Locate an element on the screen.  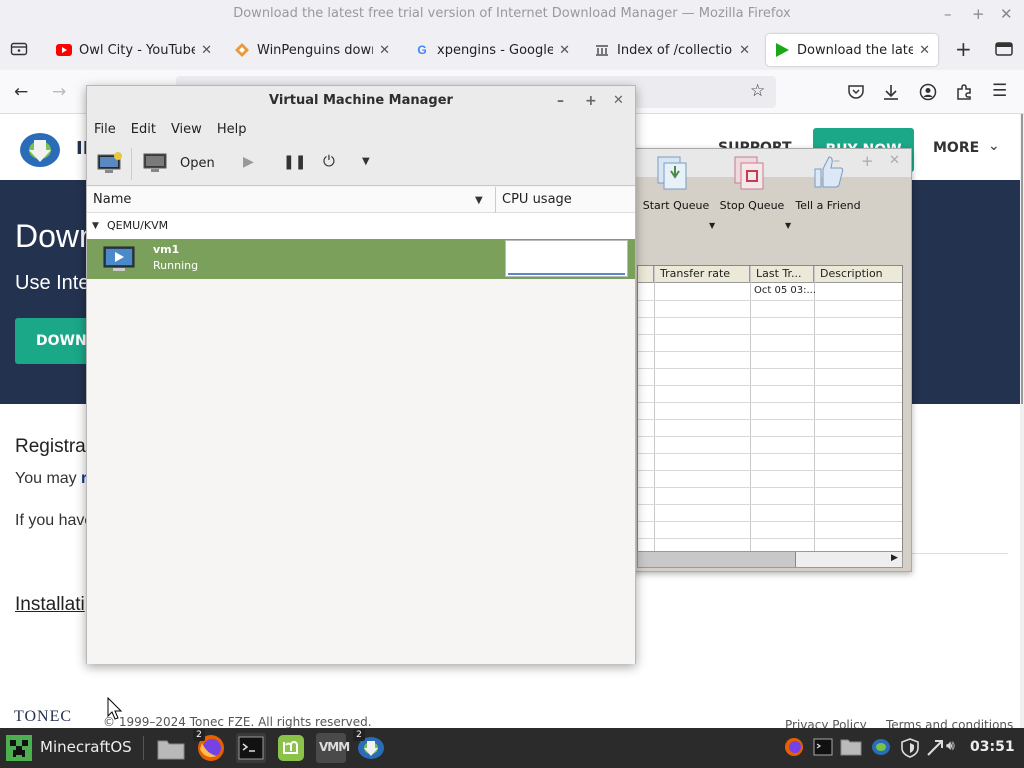
idm-close-icon: ✕ is located at coordinates (894, 160).